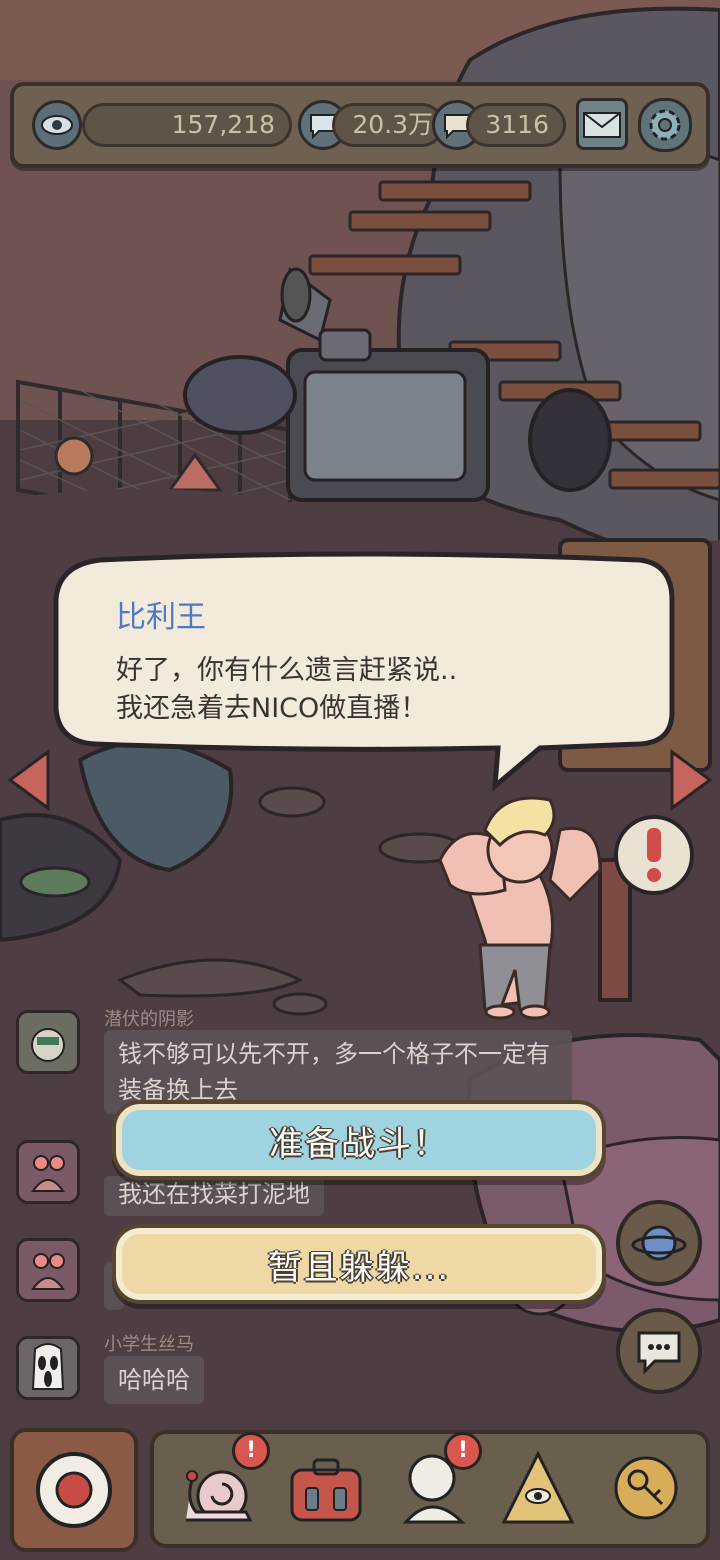 The height and width of the screenshot is (1560, 720). I want to click on exclamation-bubble-icon, so click(654, 855).